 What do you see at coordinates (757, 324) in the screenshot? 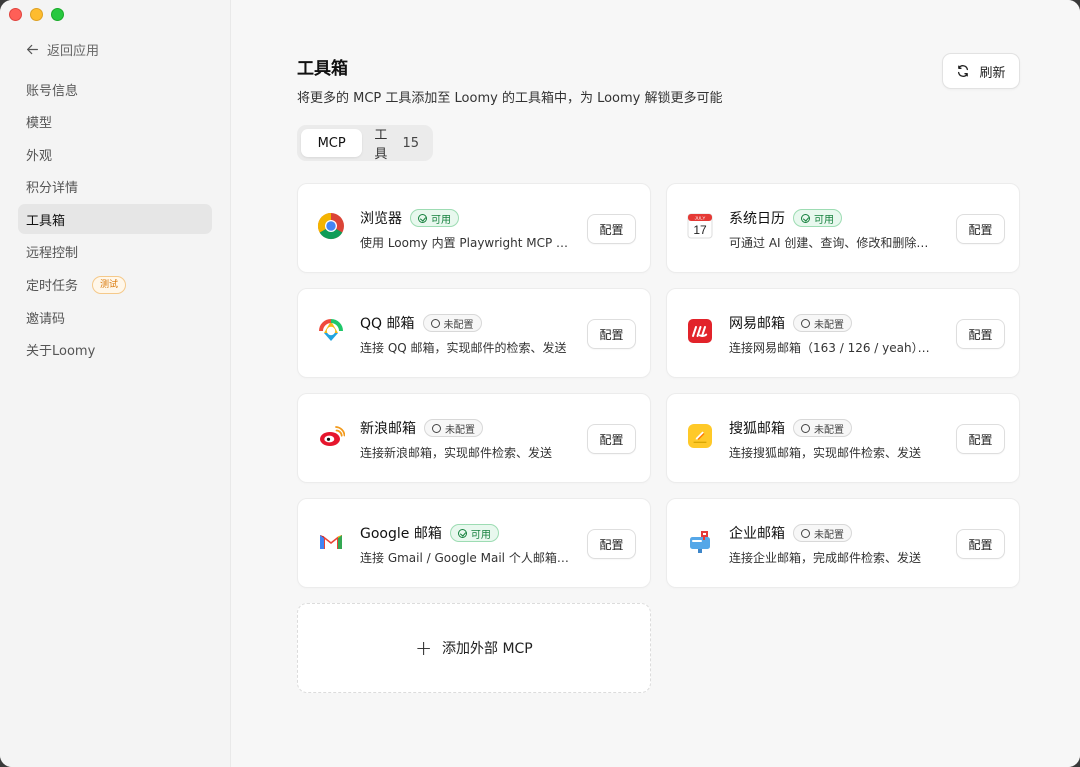
I see `card-name: 网易邮箱` at bounding box center [757, 324].